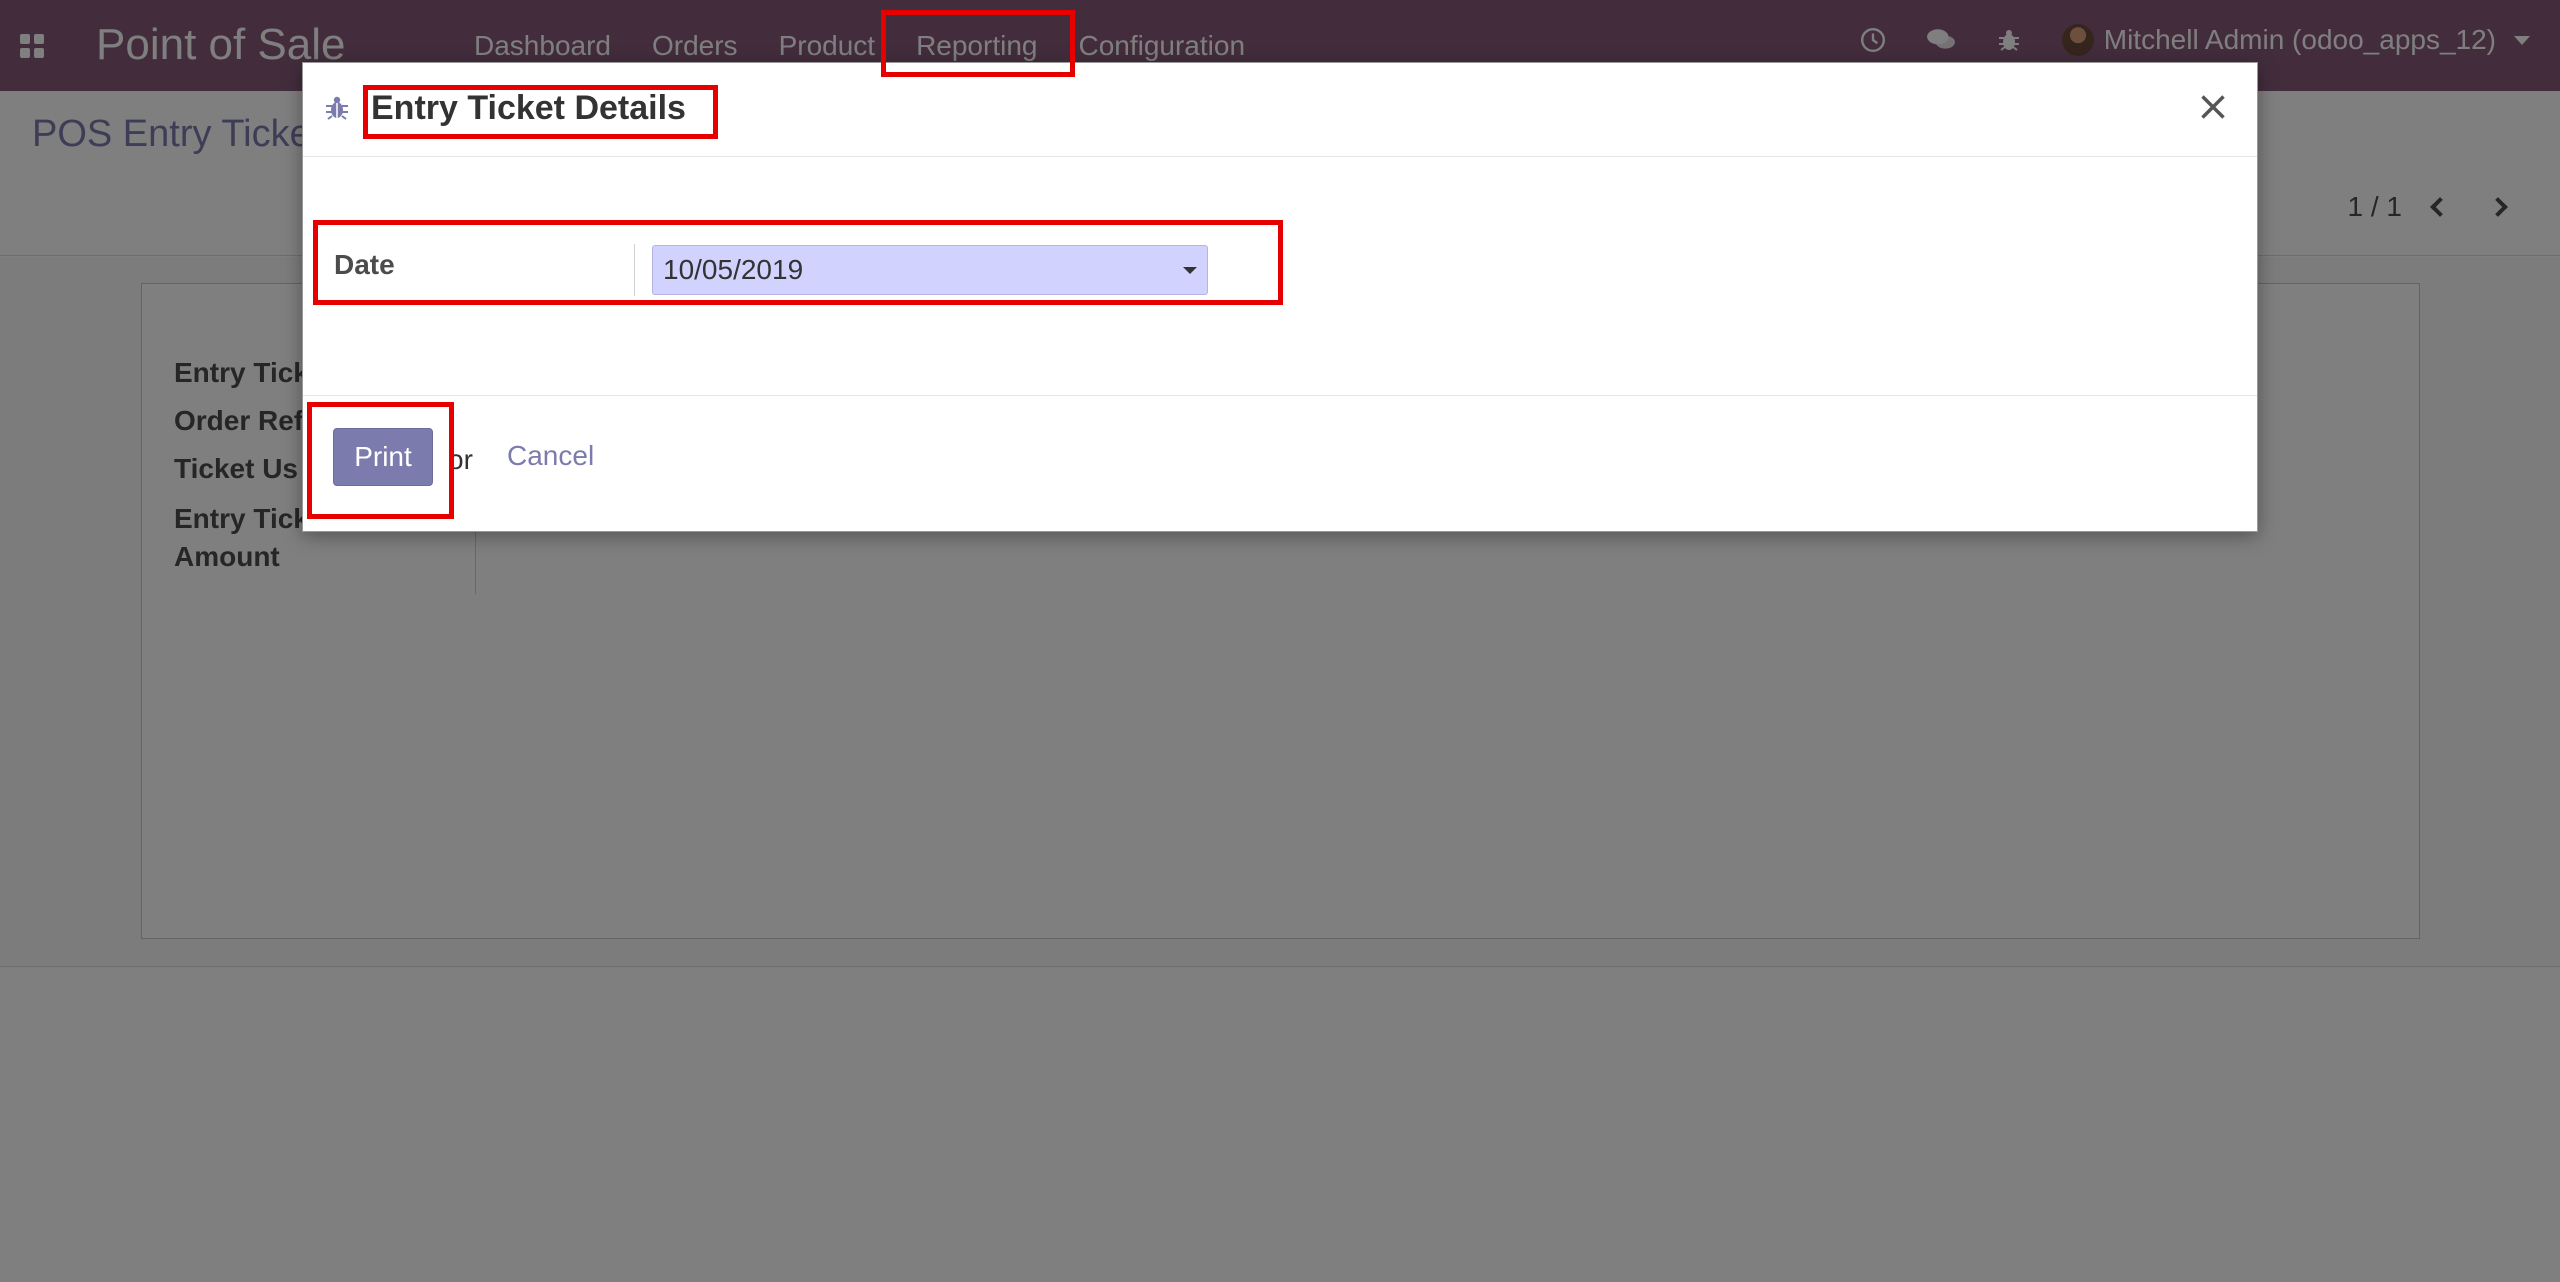  What do you see at coordinates (337, 108) in the screenshot?
I see `debug-bug-icon` at bounding box center [337, 108].